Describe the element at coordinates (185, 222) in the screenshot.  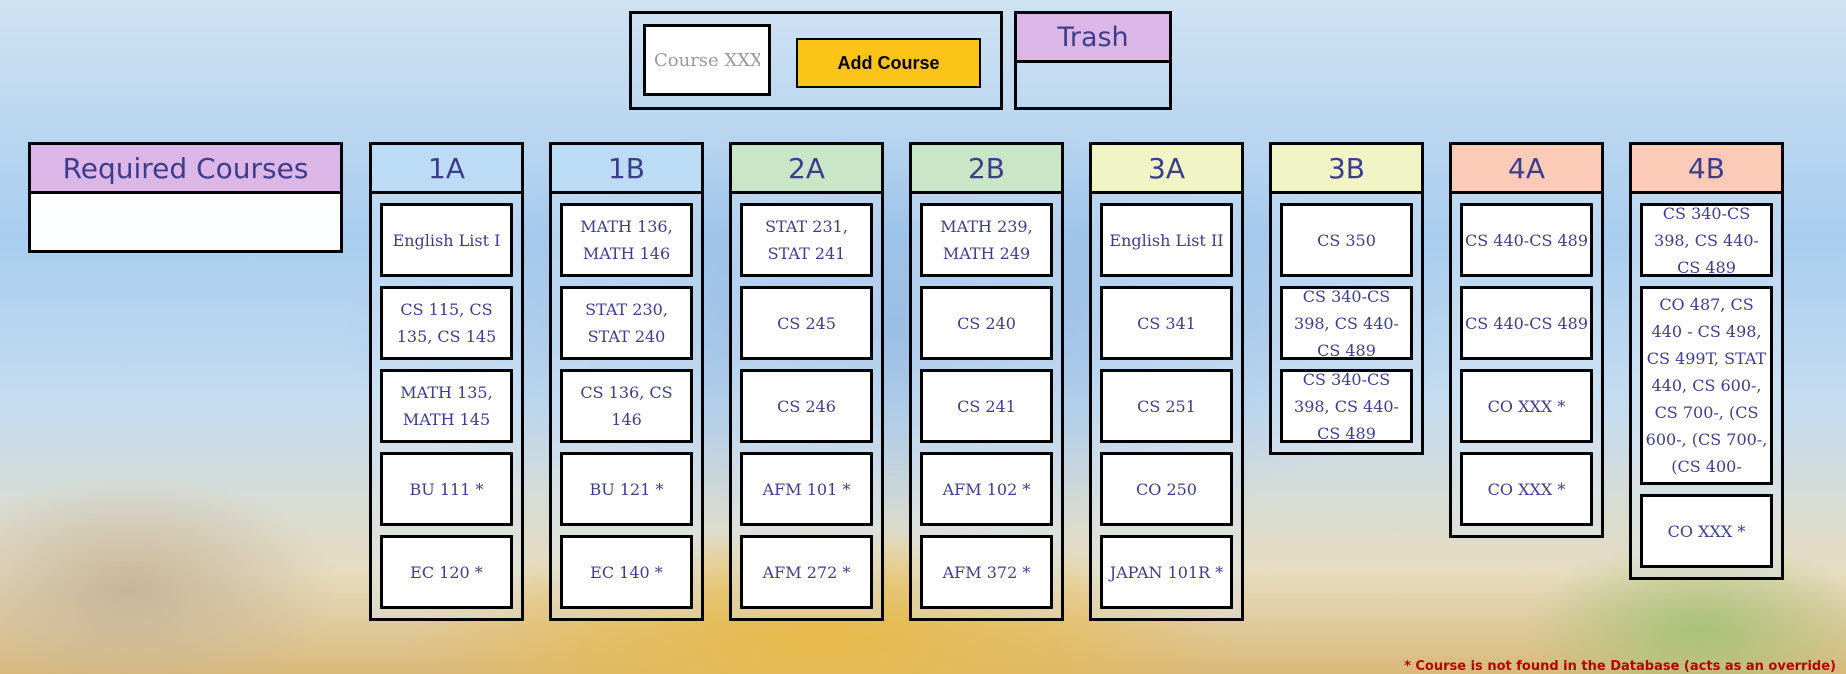
I see `required-courses-dropzone` at that location.